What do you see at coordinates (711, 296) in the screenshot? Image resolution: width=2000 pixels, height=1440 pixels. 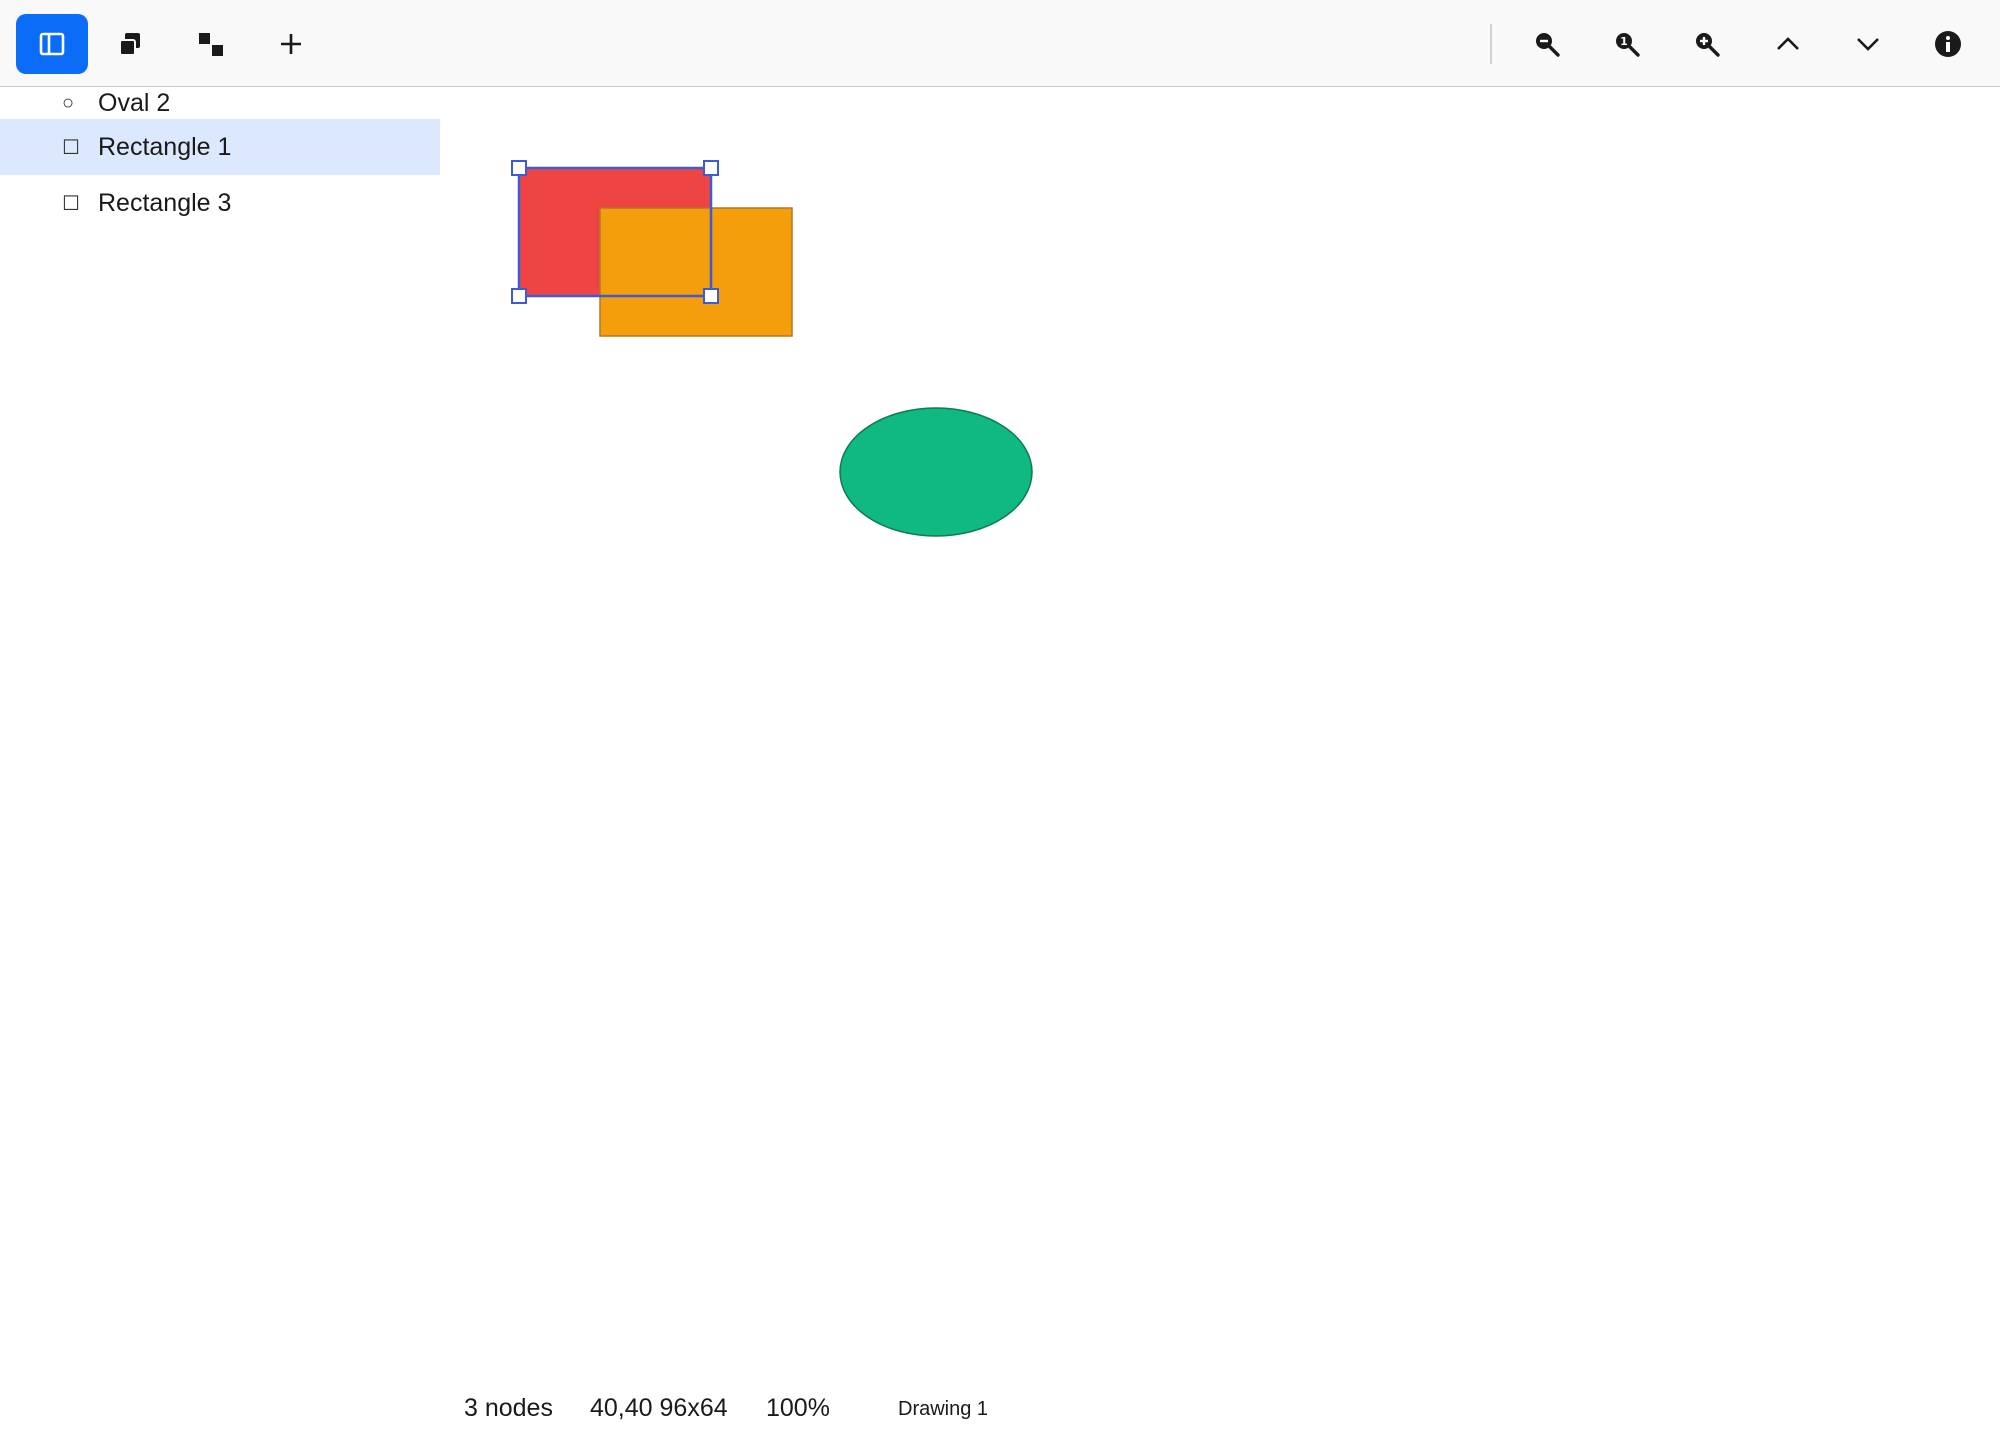 I see `resize-handle-bottom-right` at bounding box center [711, 296].